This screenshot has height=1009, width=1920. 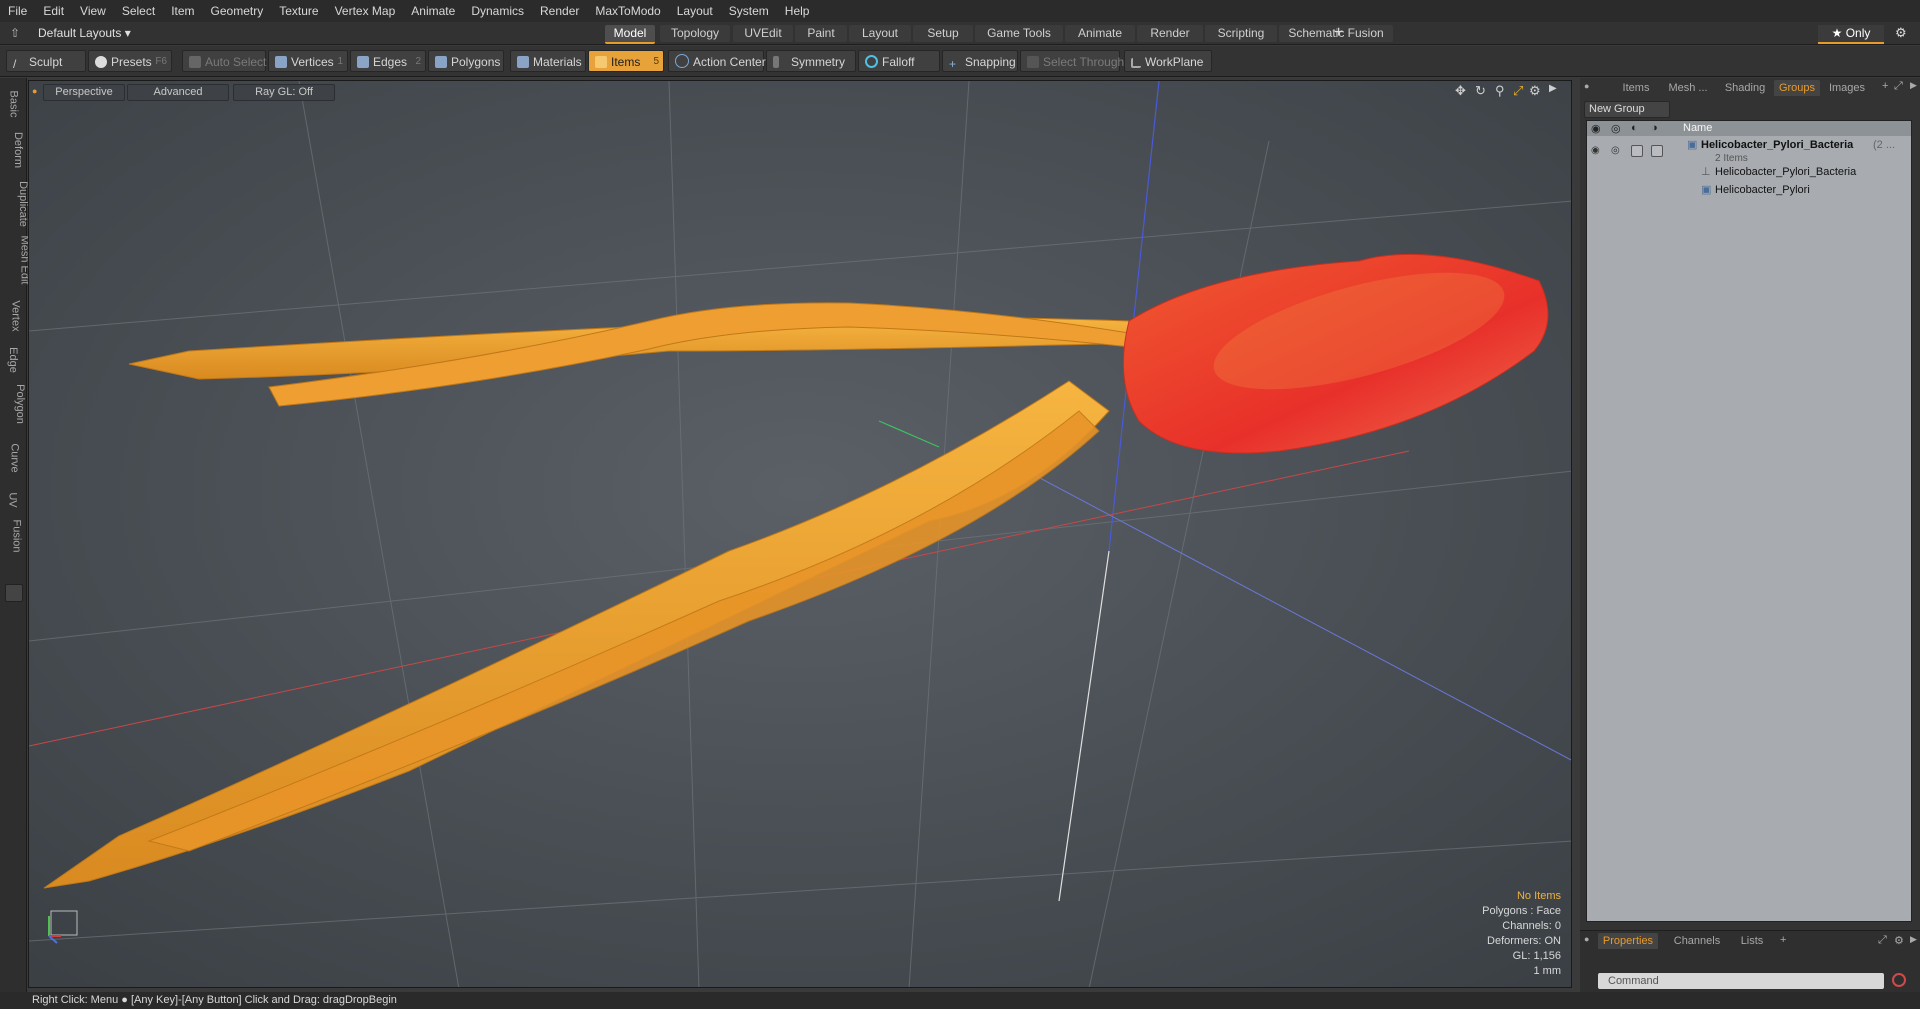 What do you see at coordinates (763, 33) in the screenshot?
I see `layout-tab-uvedit: UVEdit` at bounding box center [763, 33].